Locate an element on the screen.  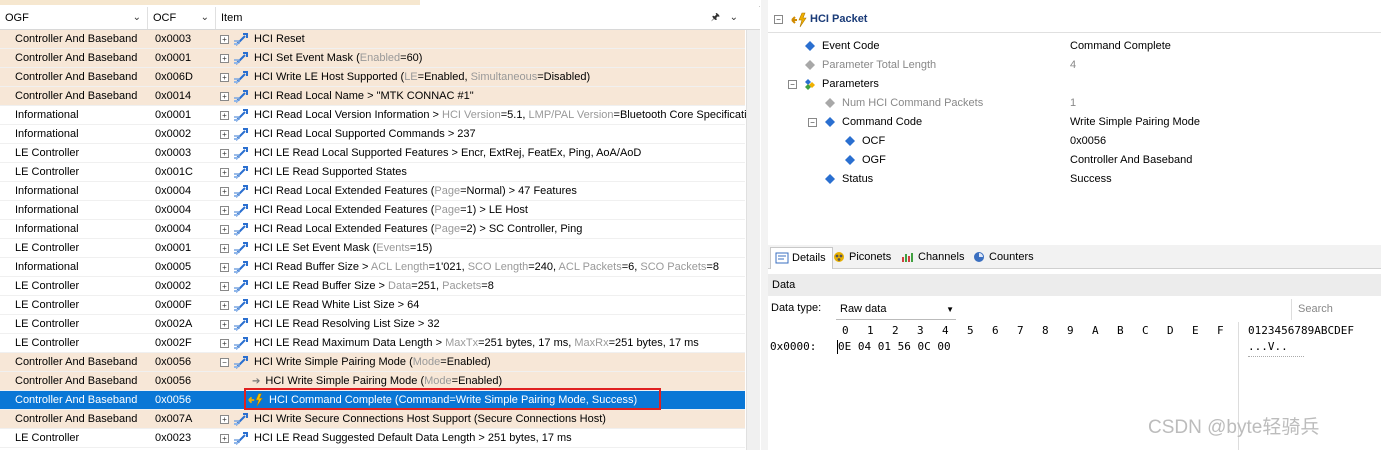
packet-field-row: Event Code Command Complete is located at coordinates (1074, 46).